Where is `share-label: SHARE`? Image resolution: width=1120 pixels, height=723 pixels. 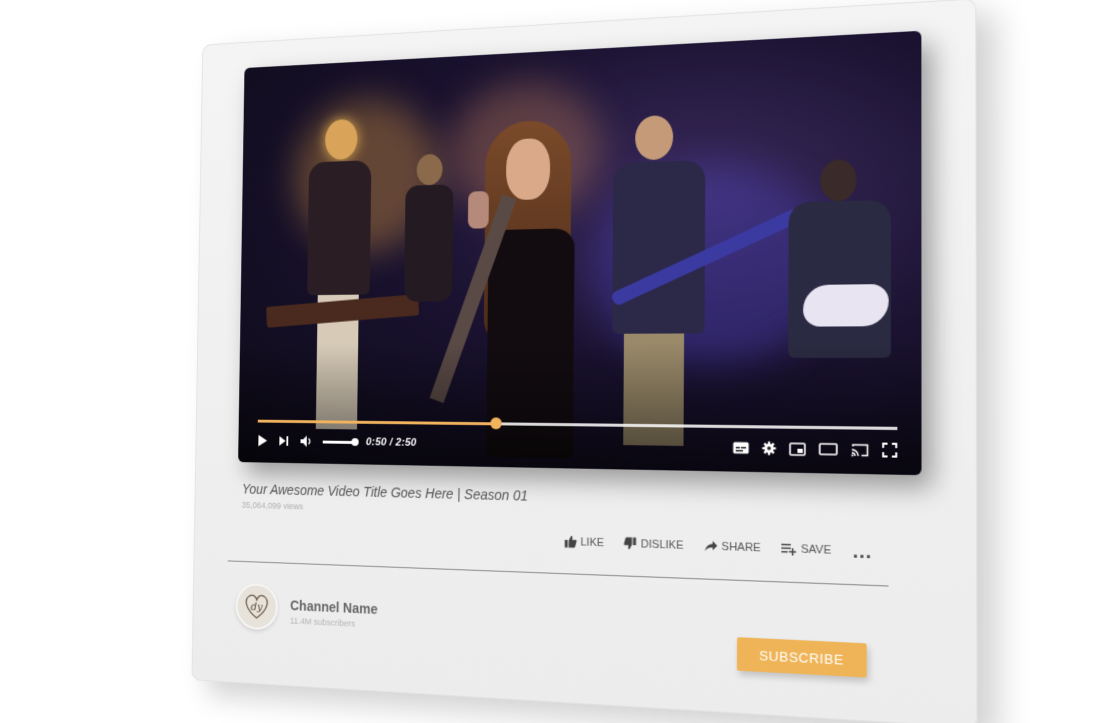
share-label: SHARE is located at coordinates (741, 547).